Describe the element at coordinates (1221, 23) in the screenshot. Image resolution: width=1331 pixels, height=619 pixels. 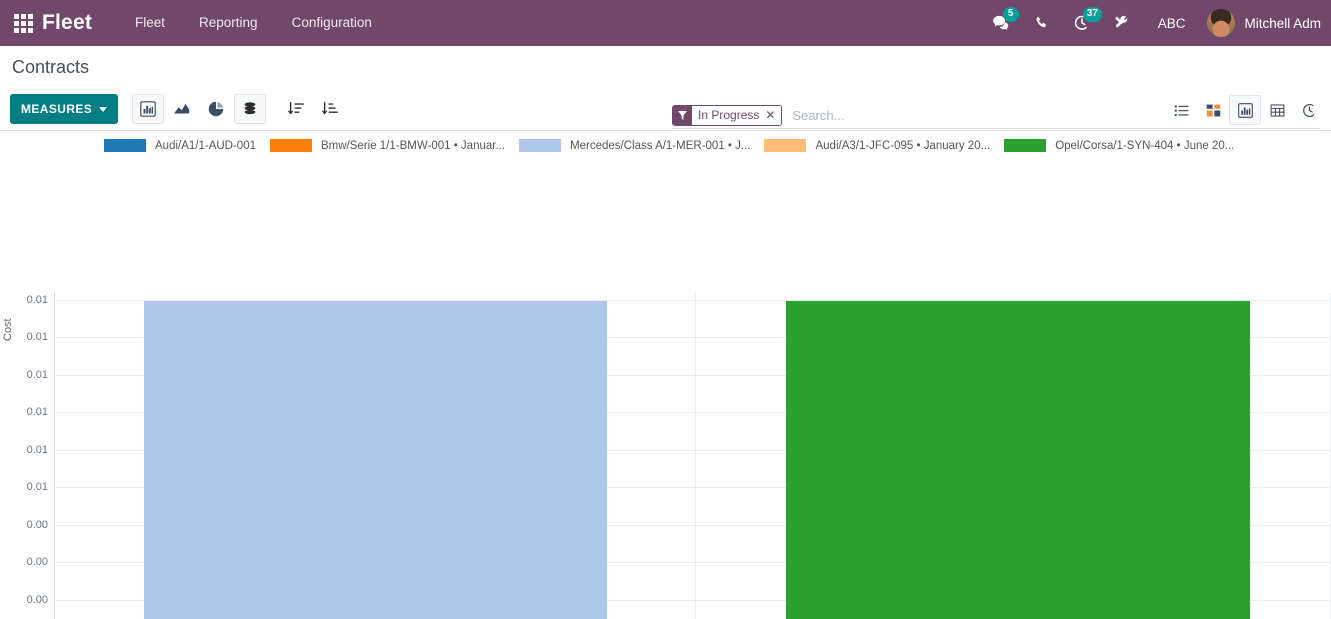
I see `user-avatar` at that location.